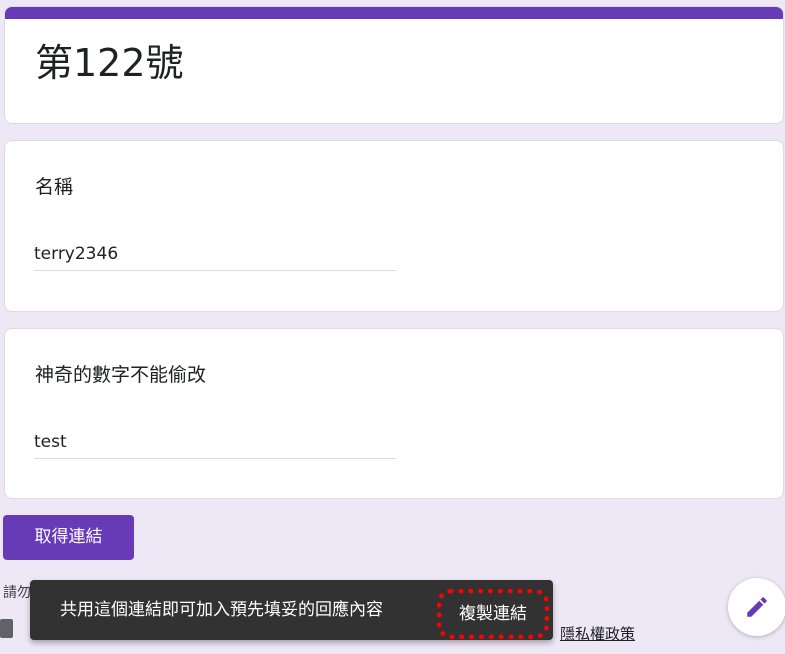 The height and width of the screenshot is (654, 785). I want to click on form-title: 第122號, so click(109, 63).